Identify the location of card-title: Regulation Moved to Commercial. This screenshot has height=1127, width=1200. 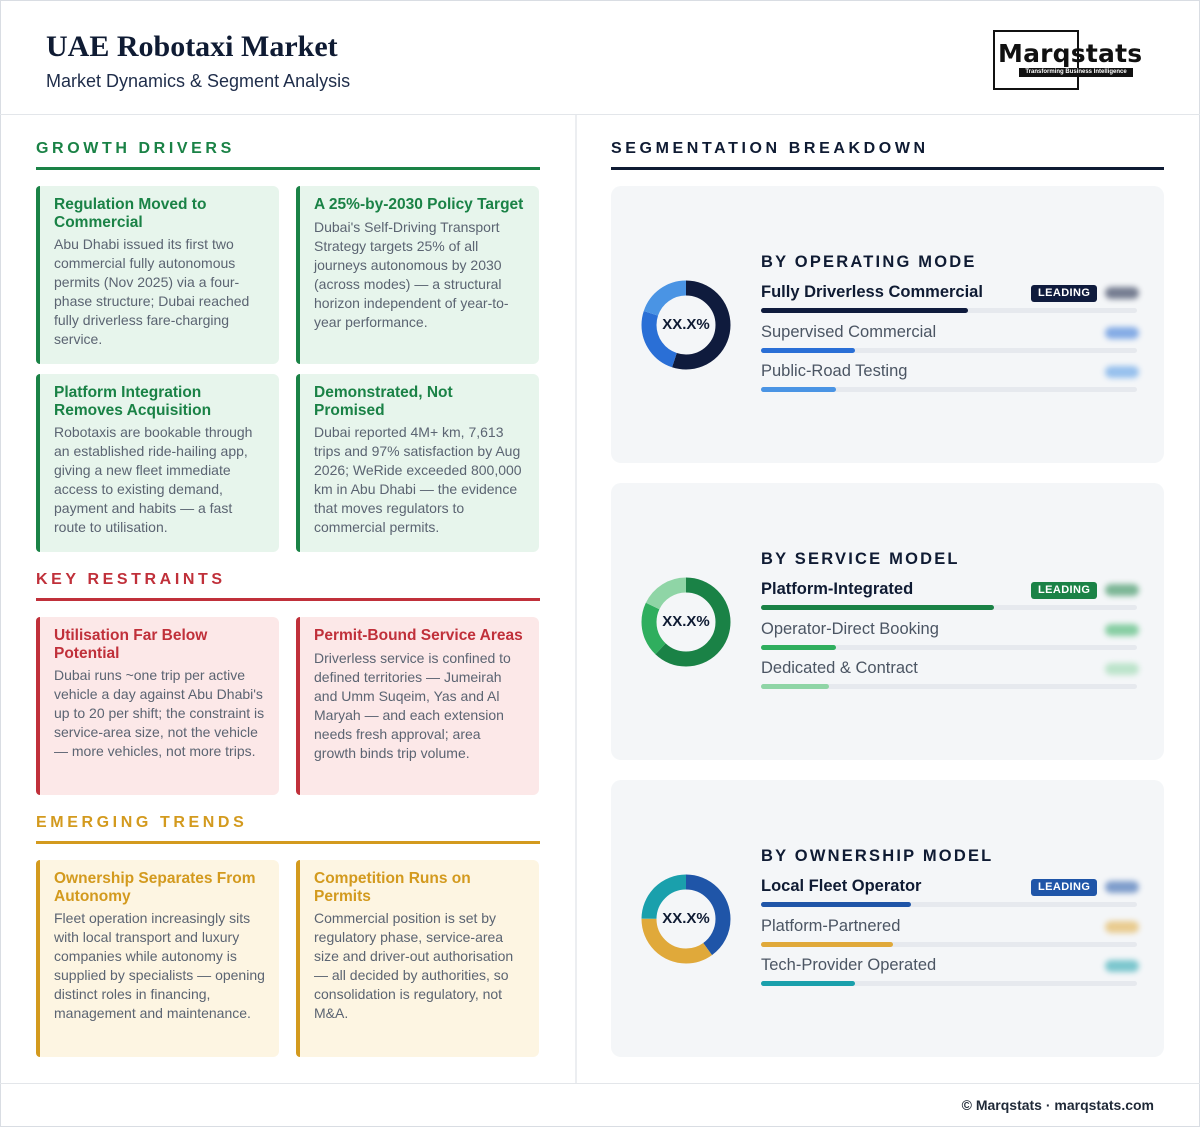
(130, 213).